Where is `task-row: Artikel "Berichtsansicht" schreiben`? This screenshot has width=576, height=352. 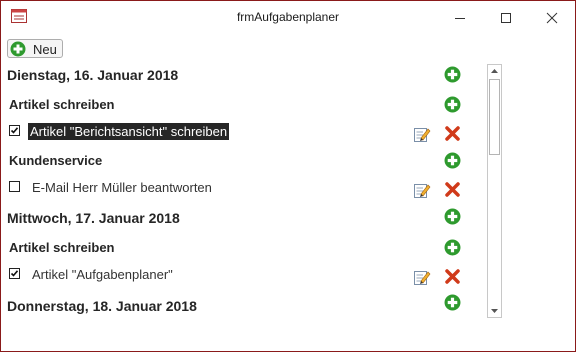
task-row: Artikel "Berichtsansicht" schreiben is located at coordinates (236, 132).